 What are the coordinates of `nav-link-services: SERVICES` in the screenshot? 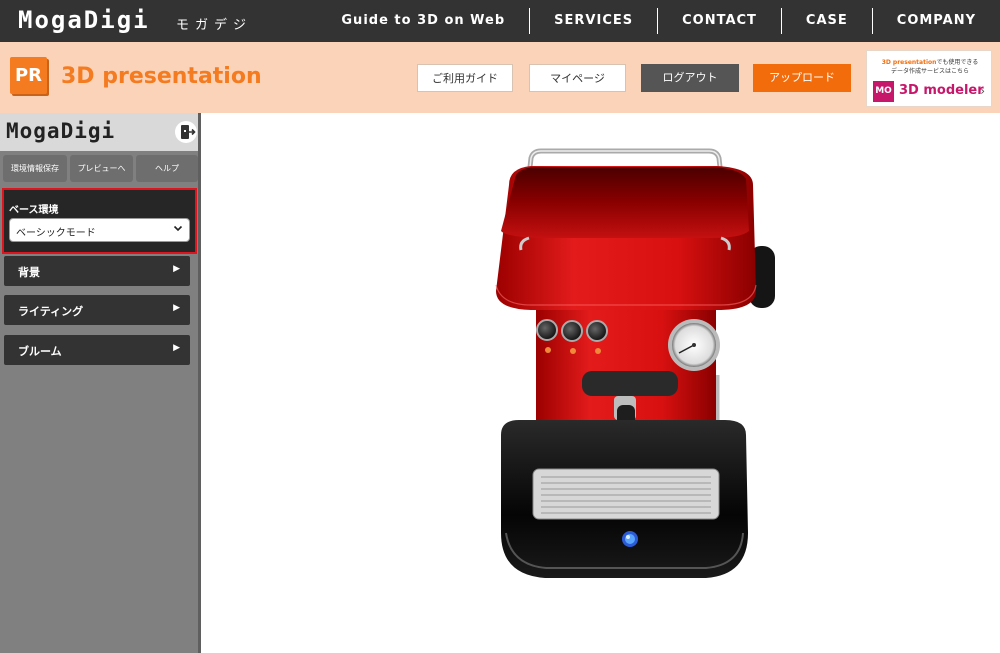 It's located at (593, 21).